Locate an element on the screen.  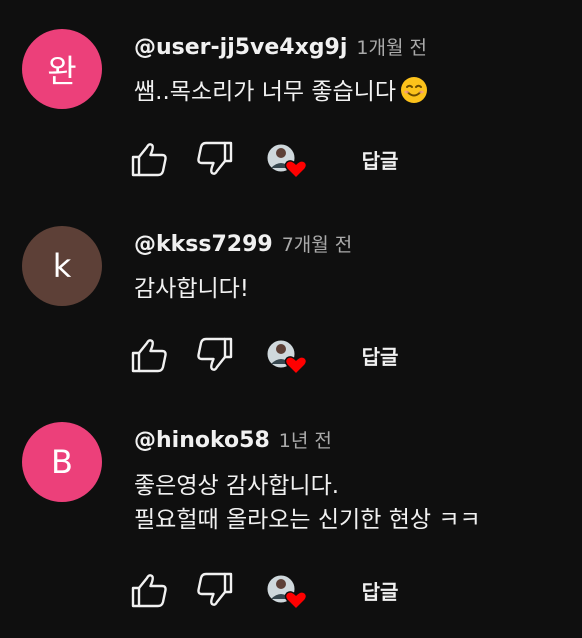
avatar: B is located at coordinates (62, 462).